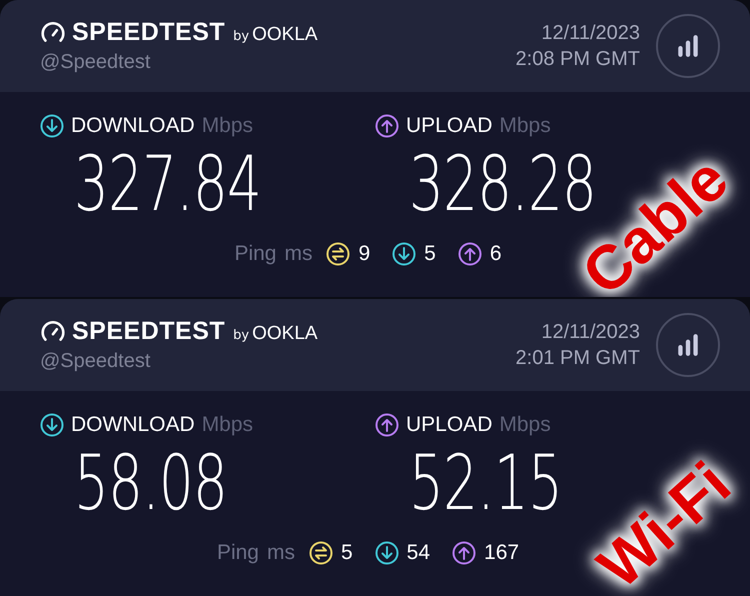  Describe the element at coordinates (151, 483) in the screenshot. I see `speed-value: 58.08` at that location.